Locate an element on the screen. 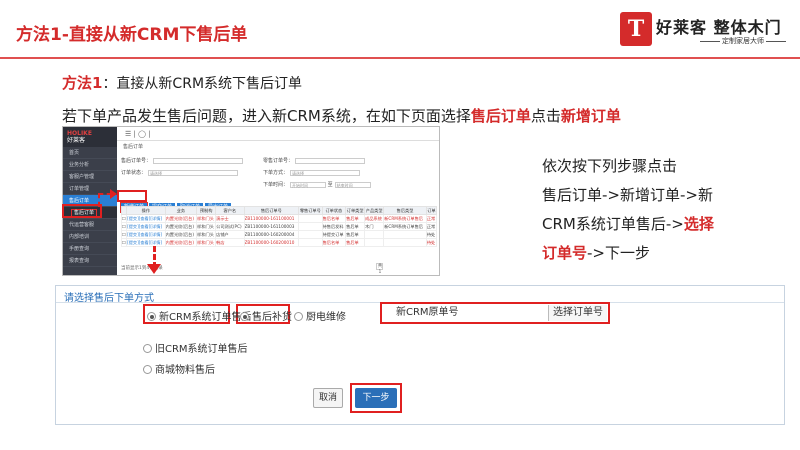  radio-mall-material-after-sale: 商城物料售后 is located at coordinates (179, 368).